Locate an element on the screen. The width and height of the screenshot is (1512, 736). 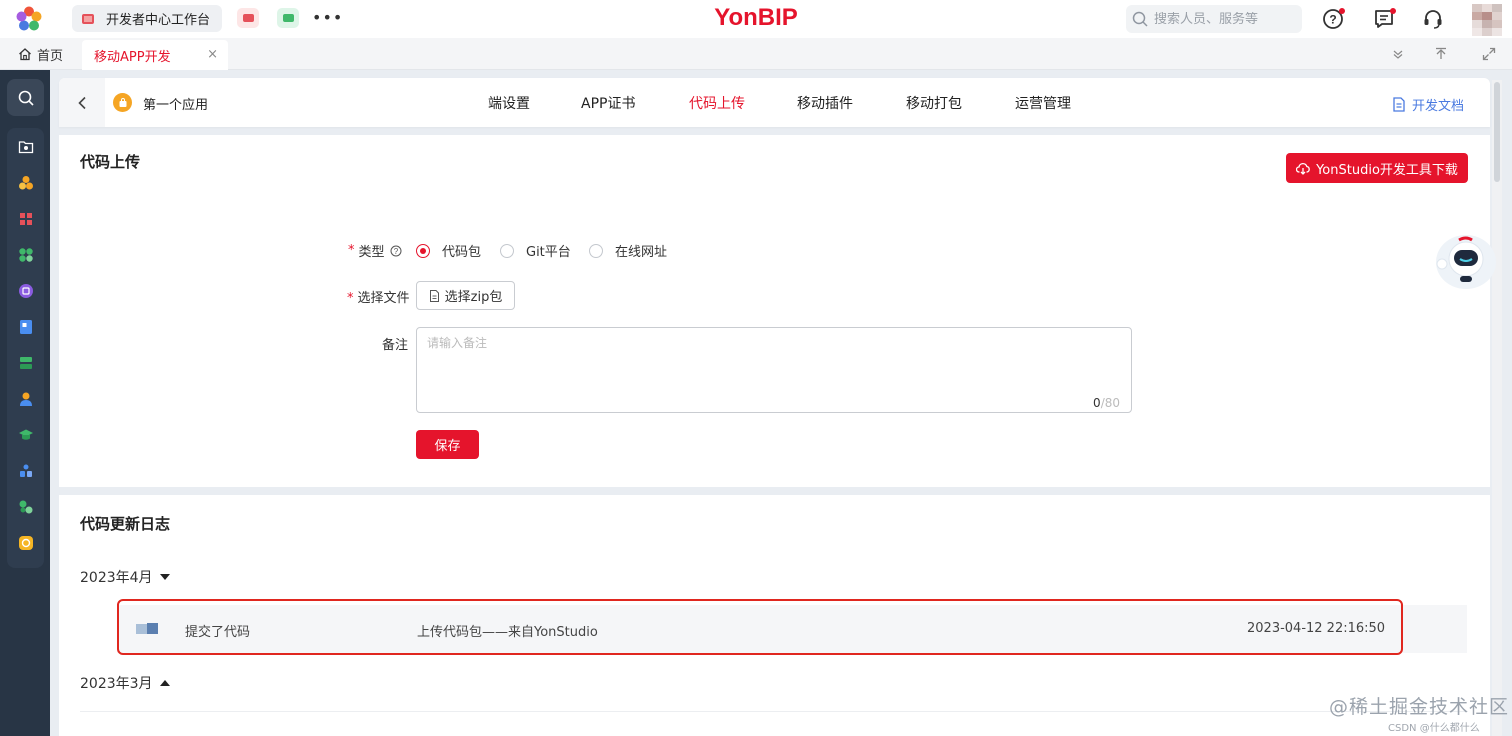
code-upload-title: 代码上传 is located at coordinates (110, 162).